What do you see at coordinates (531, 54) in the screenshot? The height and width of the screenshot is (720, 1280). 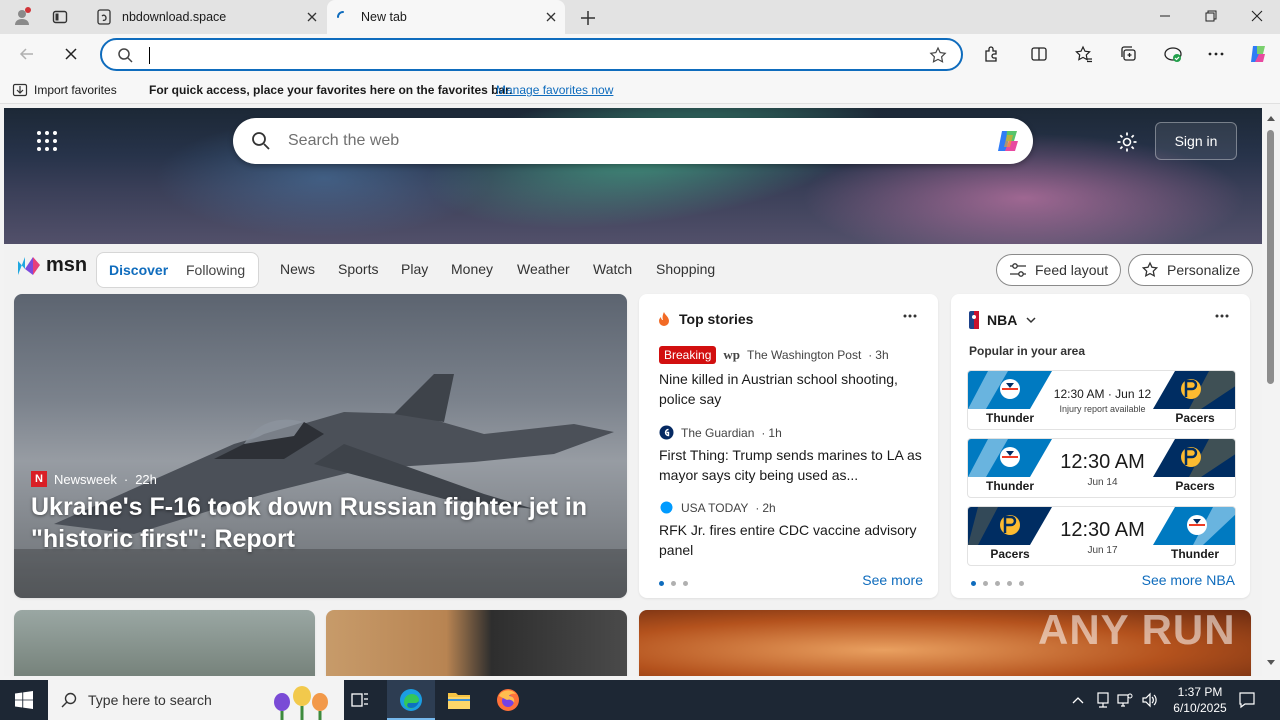 I see `address-bar` at bounding box center [531, 54].